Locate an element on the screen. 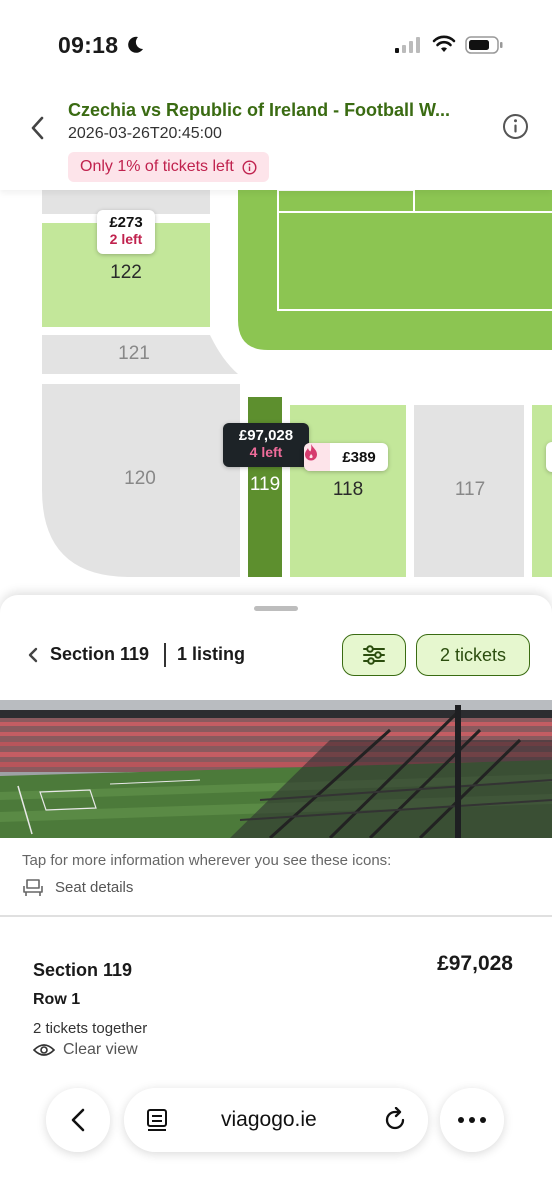 This screenshot has width=552, height=1200. sheet-section-title: Section 119 is located at coordinates (100, 654).